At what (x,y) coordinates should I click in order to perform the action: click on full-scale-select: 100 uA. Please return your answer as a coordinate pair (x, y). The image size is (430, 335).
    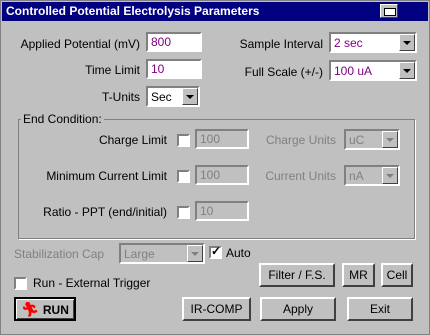
    Looking at the image, I should click on (373, 70).